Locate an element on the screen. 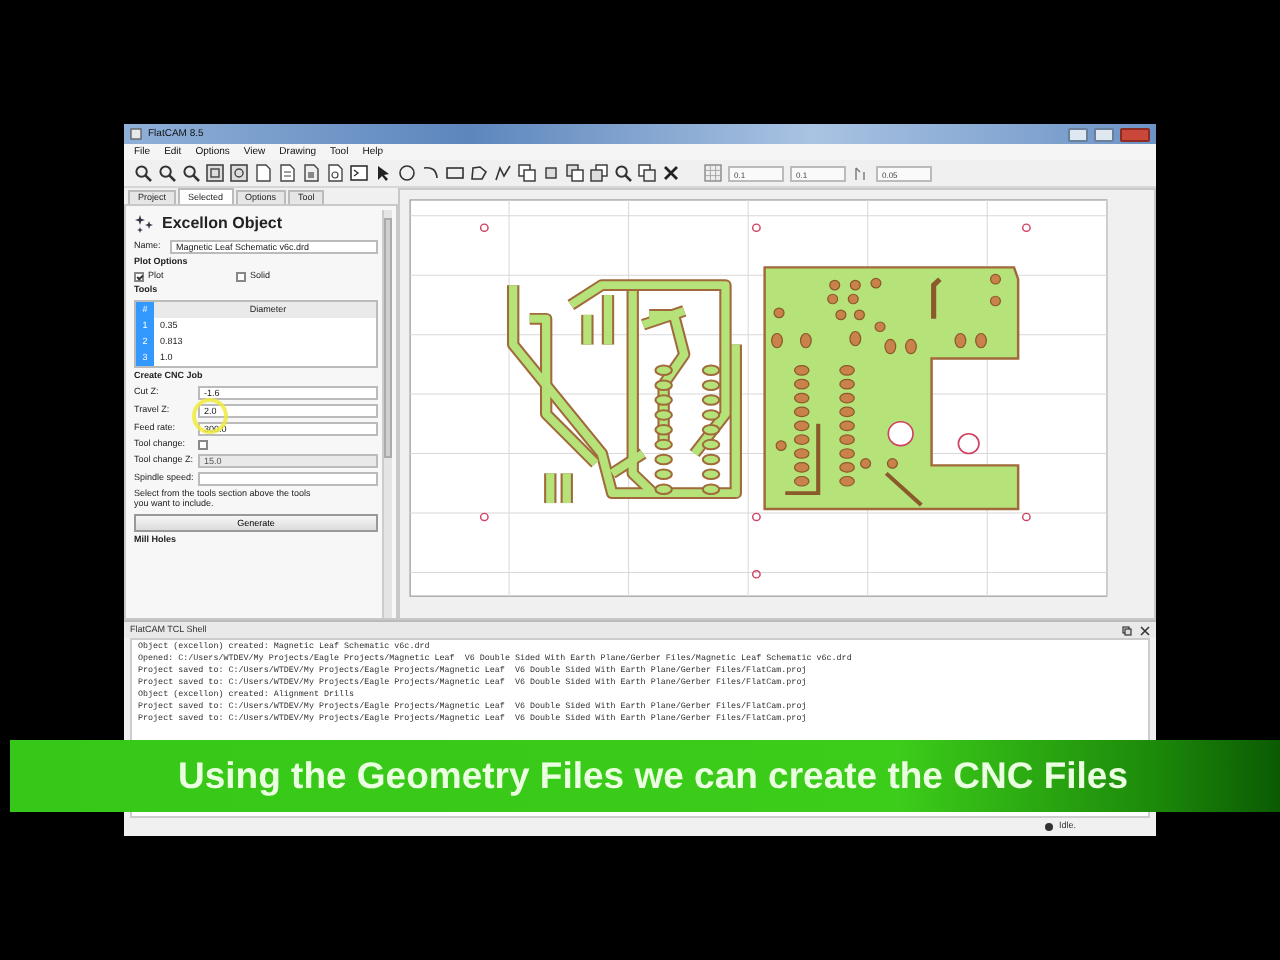 The width and height of the screenshot is (1280, 960). path-icon is located at coordinates (503, 173).